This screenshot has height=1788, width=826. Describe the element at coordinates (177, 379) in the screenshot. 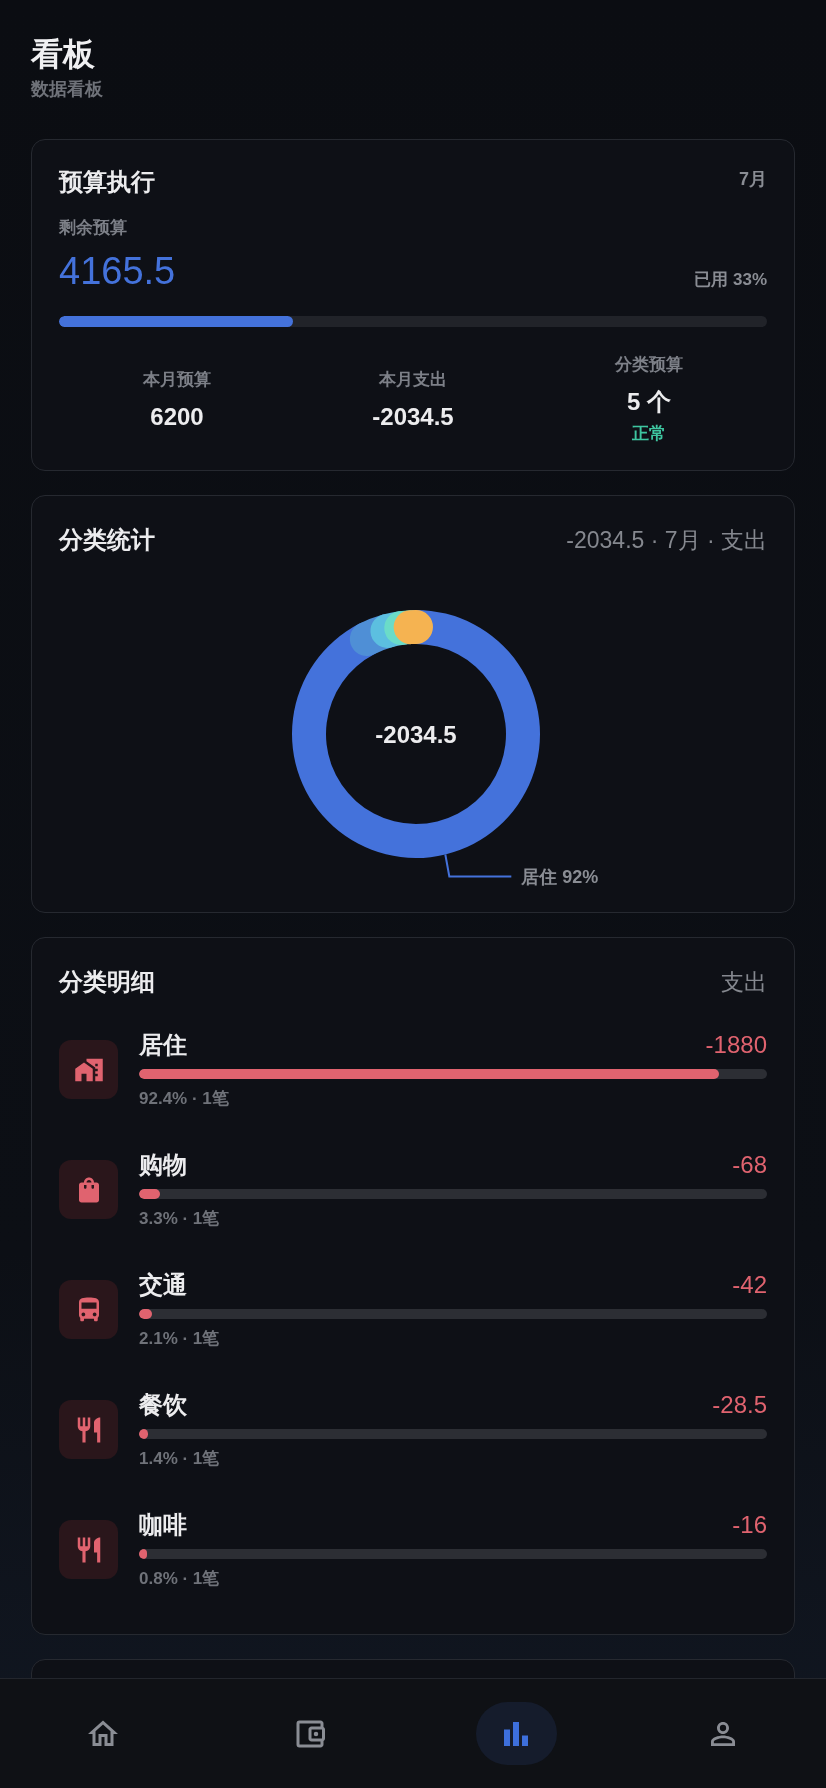

I see `stat-label: 本月预算` at that location.